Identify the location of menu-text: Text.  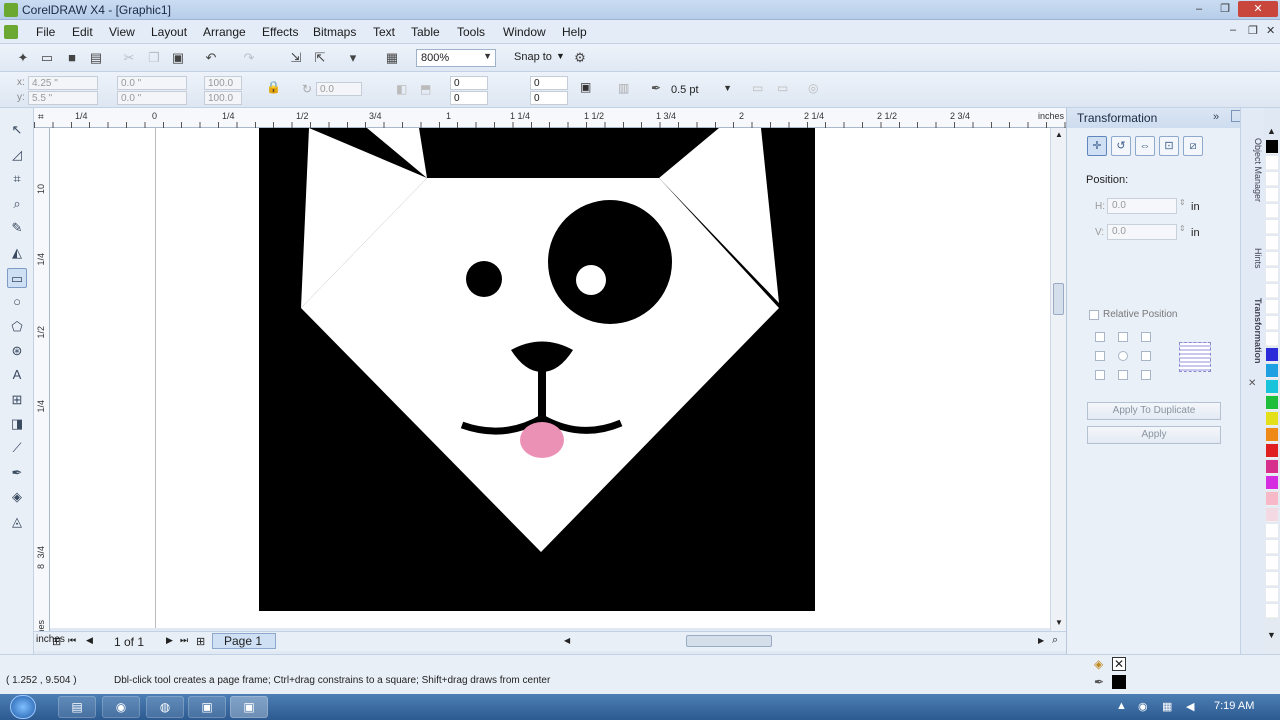
(384, 32).